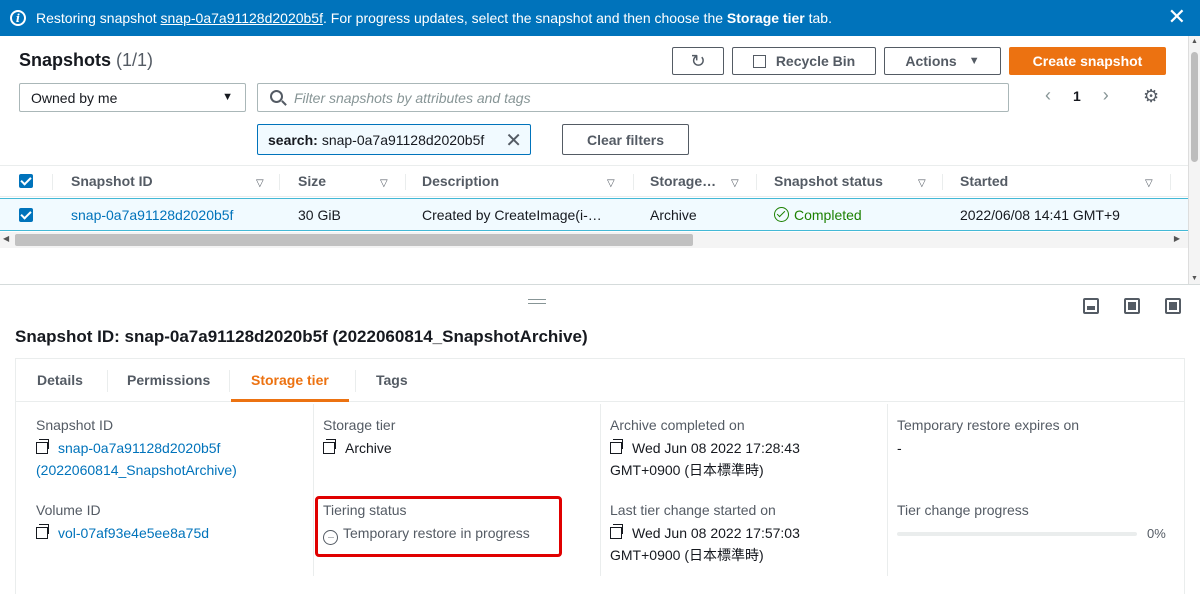 This screenshot has width=1200, height=594. Describe the element at coordinates (1194, 107) in the screenshot. I see `scroll-thumb` at that location.